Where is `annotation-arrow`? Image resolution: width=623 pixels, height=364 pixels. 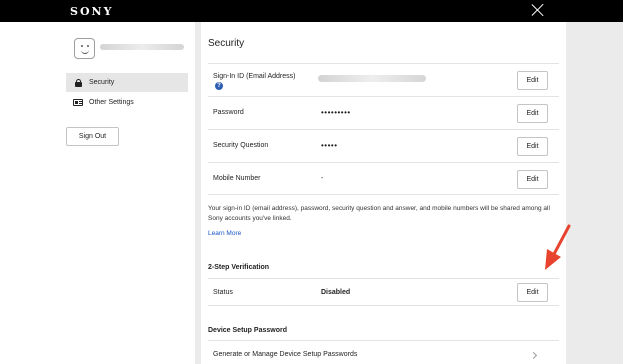
annotation-arrow is located at coordinates (558, 247).